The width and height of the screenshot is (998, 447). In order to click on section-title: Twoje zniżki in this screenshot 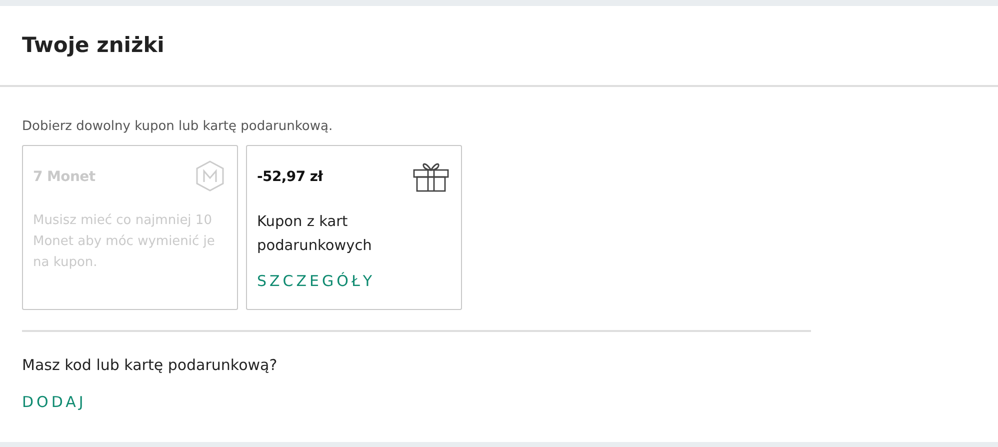, I will do `click(93, 45)`.